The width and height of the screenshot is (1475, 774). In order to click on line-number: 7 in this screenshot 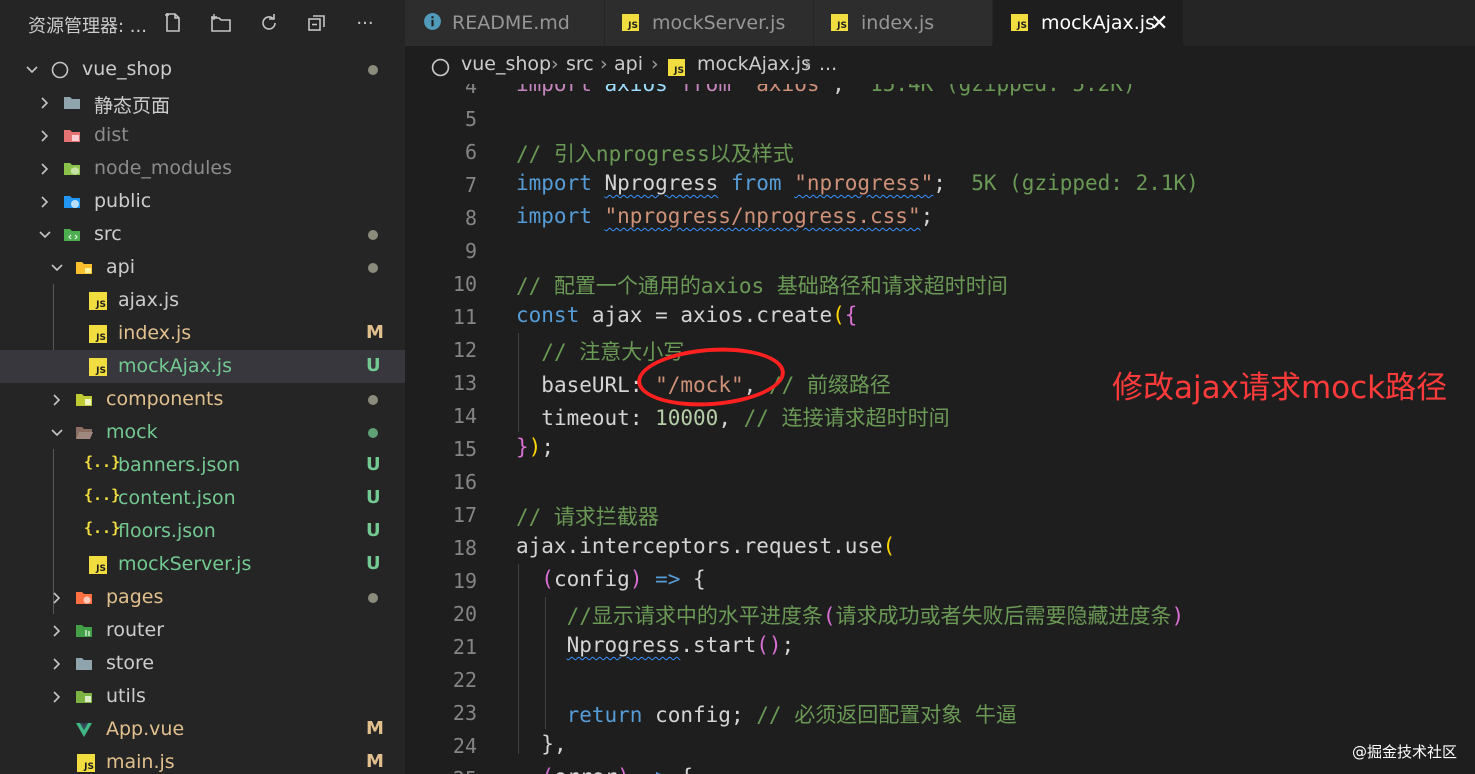, I will do `click(470, 185)`.